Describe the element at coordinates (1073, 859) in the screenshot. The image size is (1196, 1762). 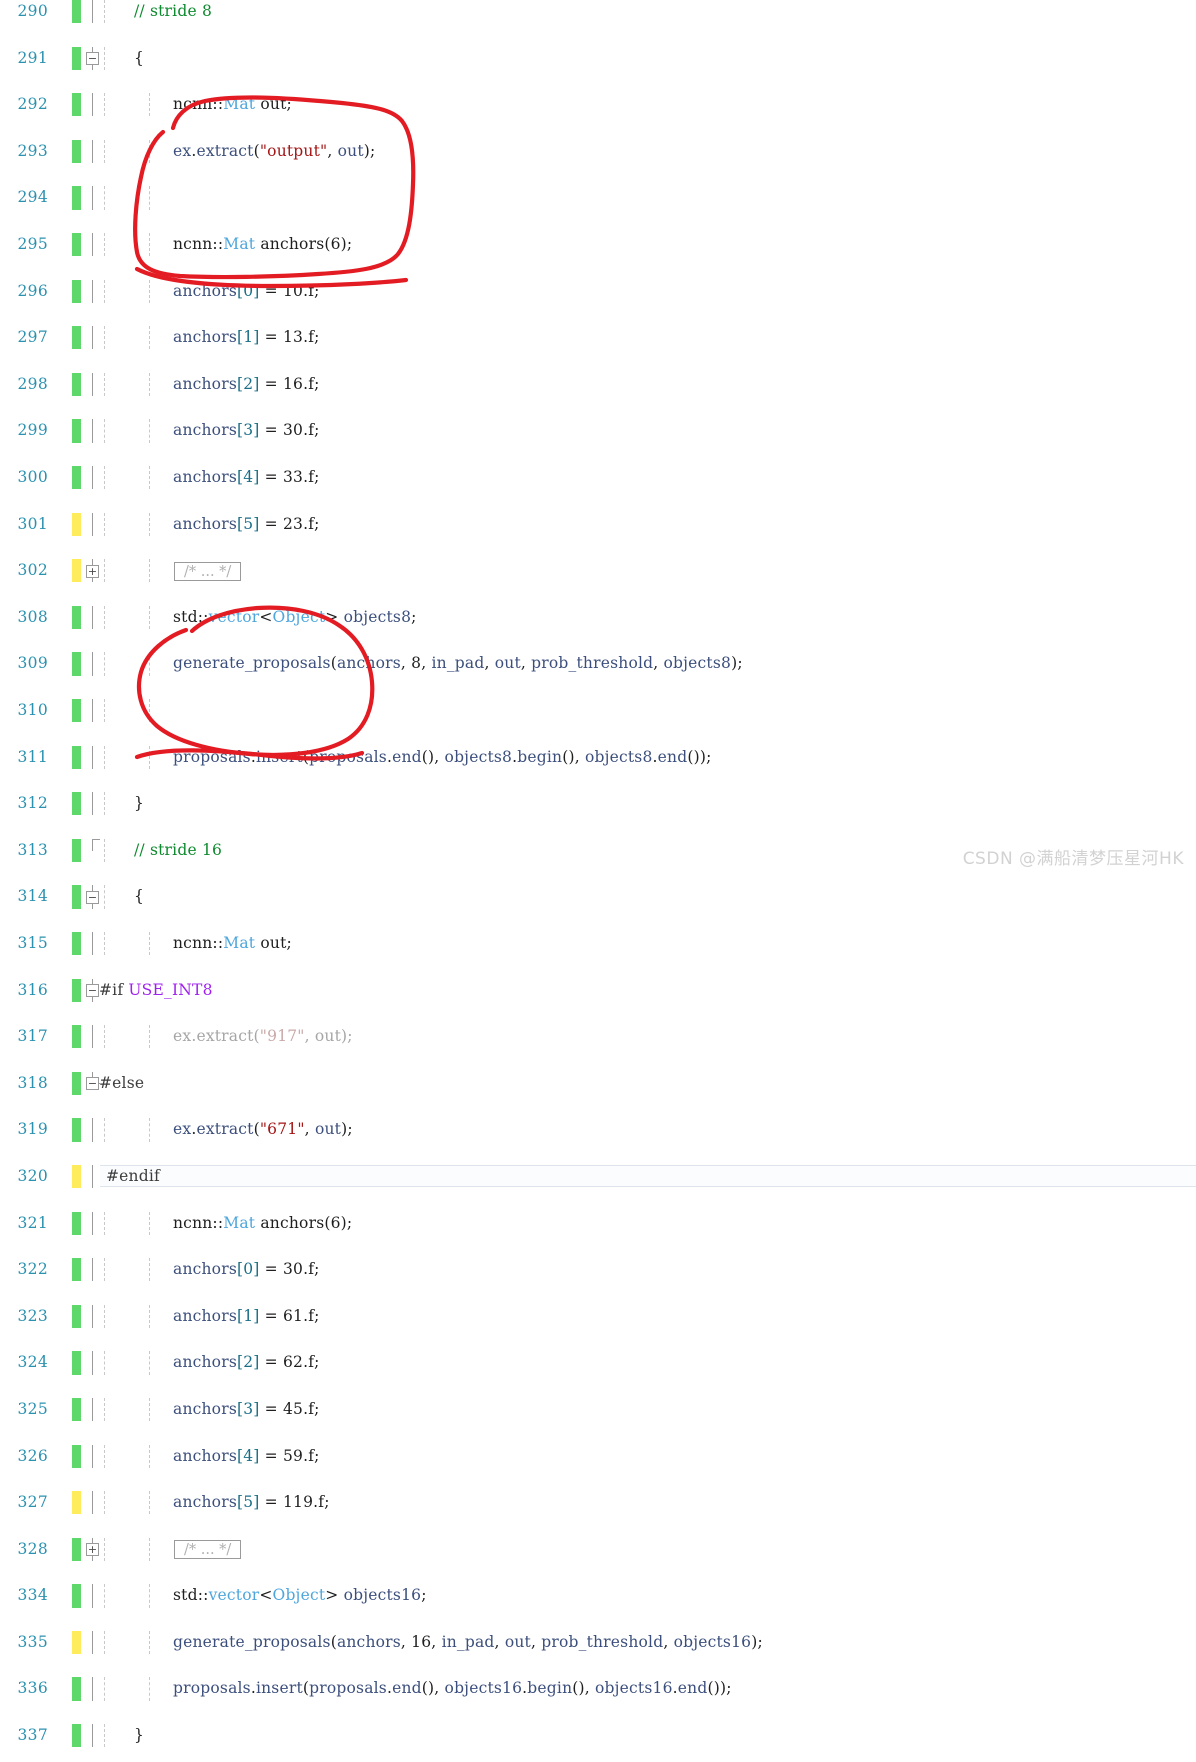
I see `csdn-watermark: CSDN @满船清梦压星河HK` at that location.